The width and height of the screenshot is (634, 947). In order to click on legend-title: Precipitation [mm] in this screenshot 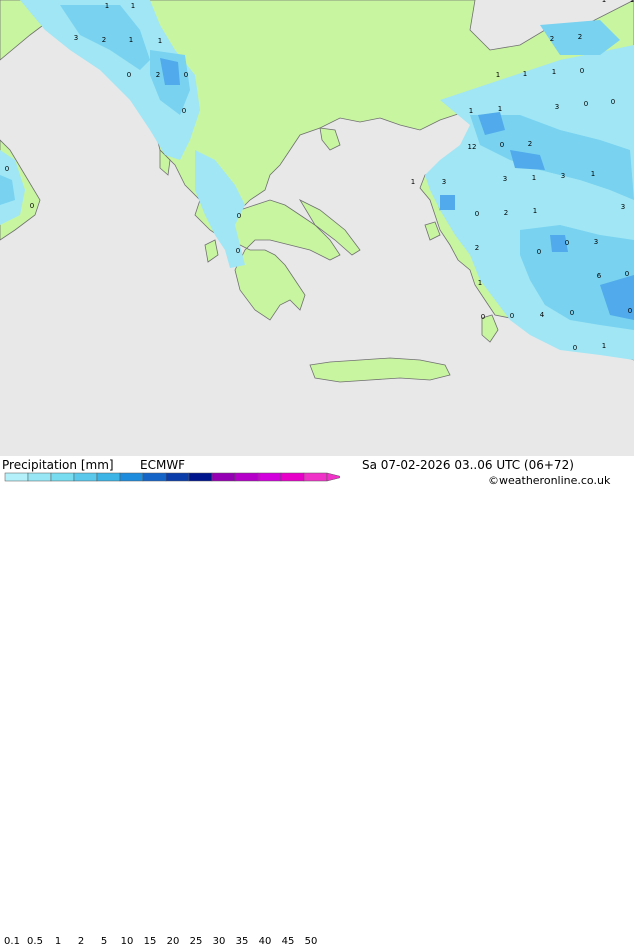, I will do `click(58, 465)`.